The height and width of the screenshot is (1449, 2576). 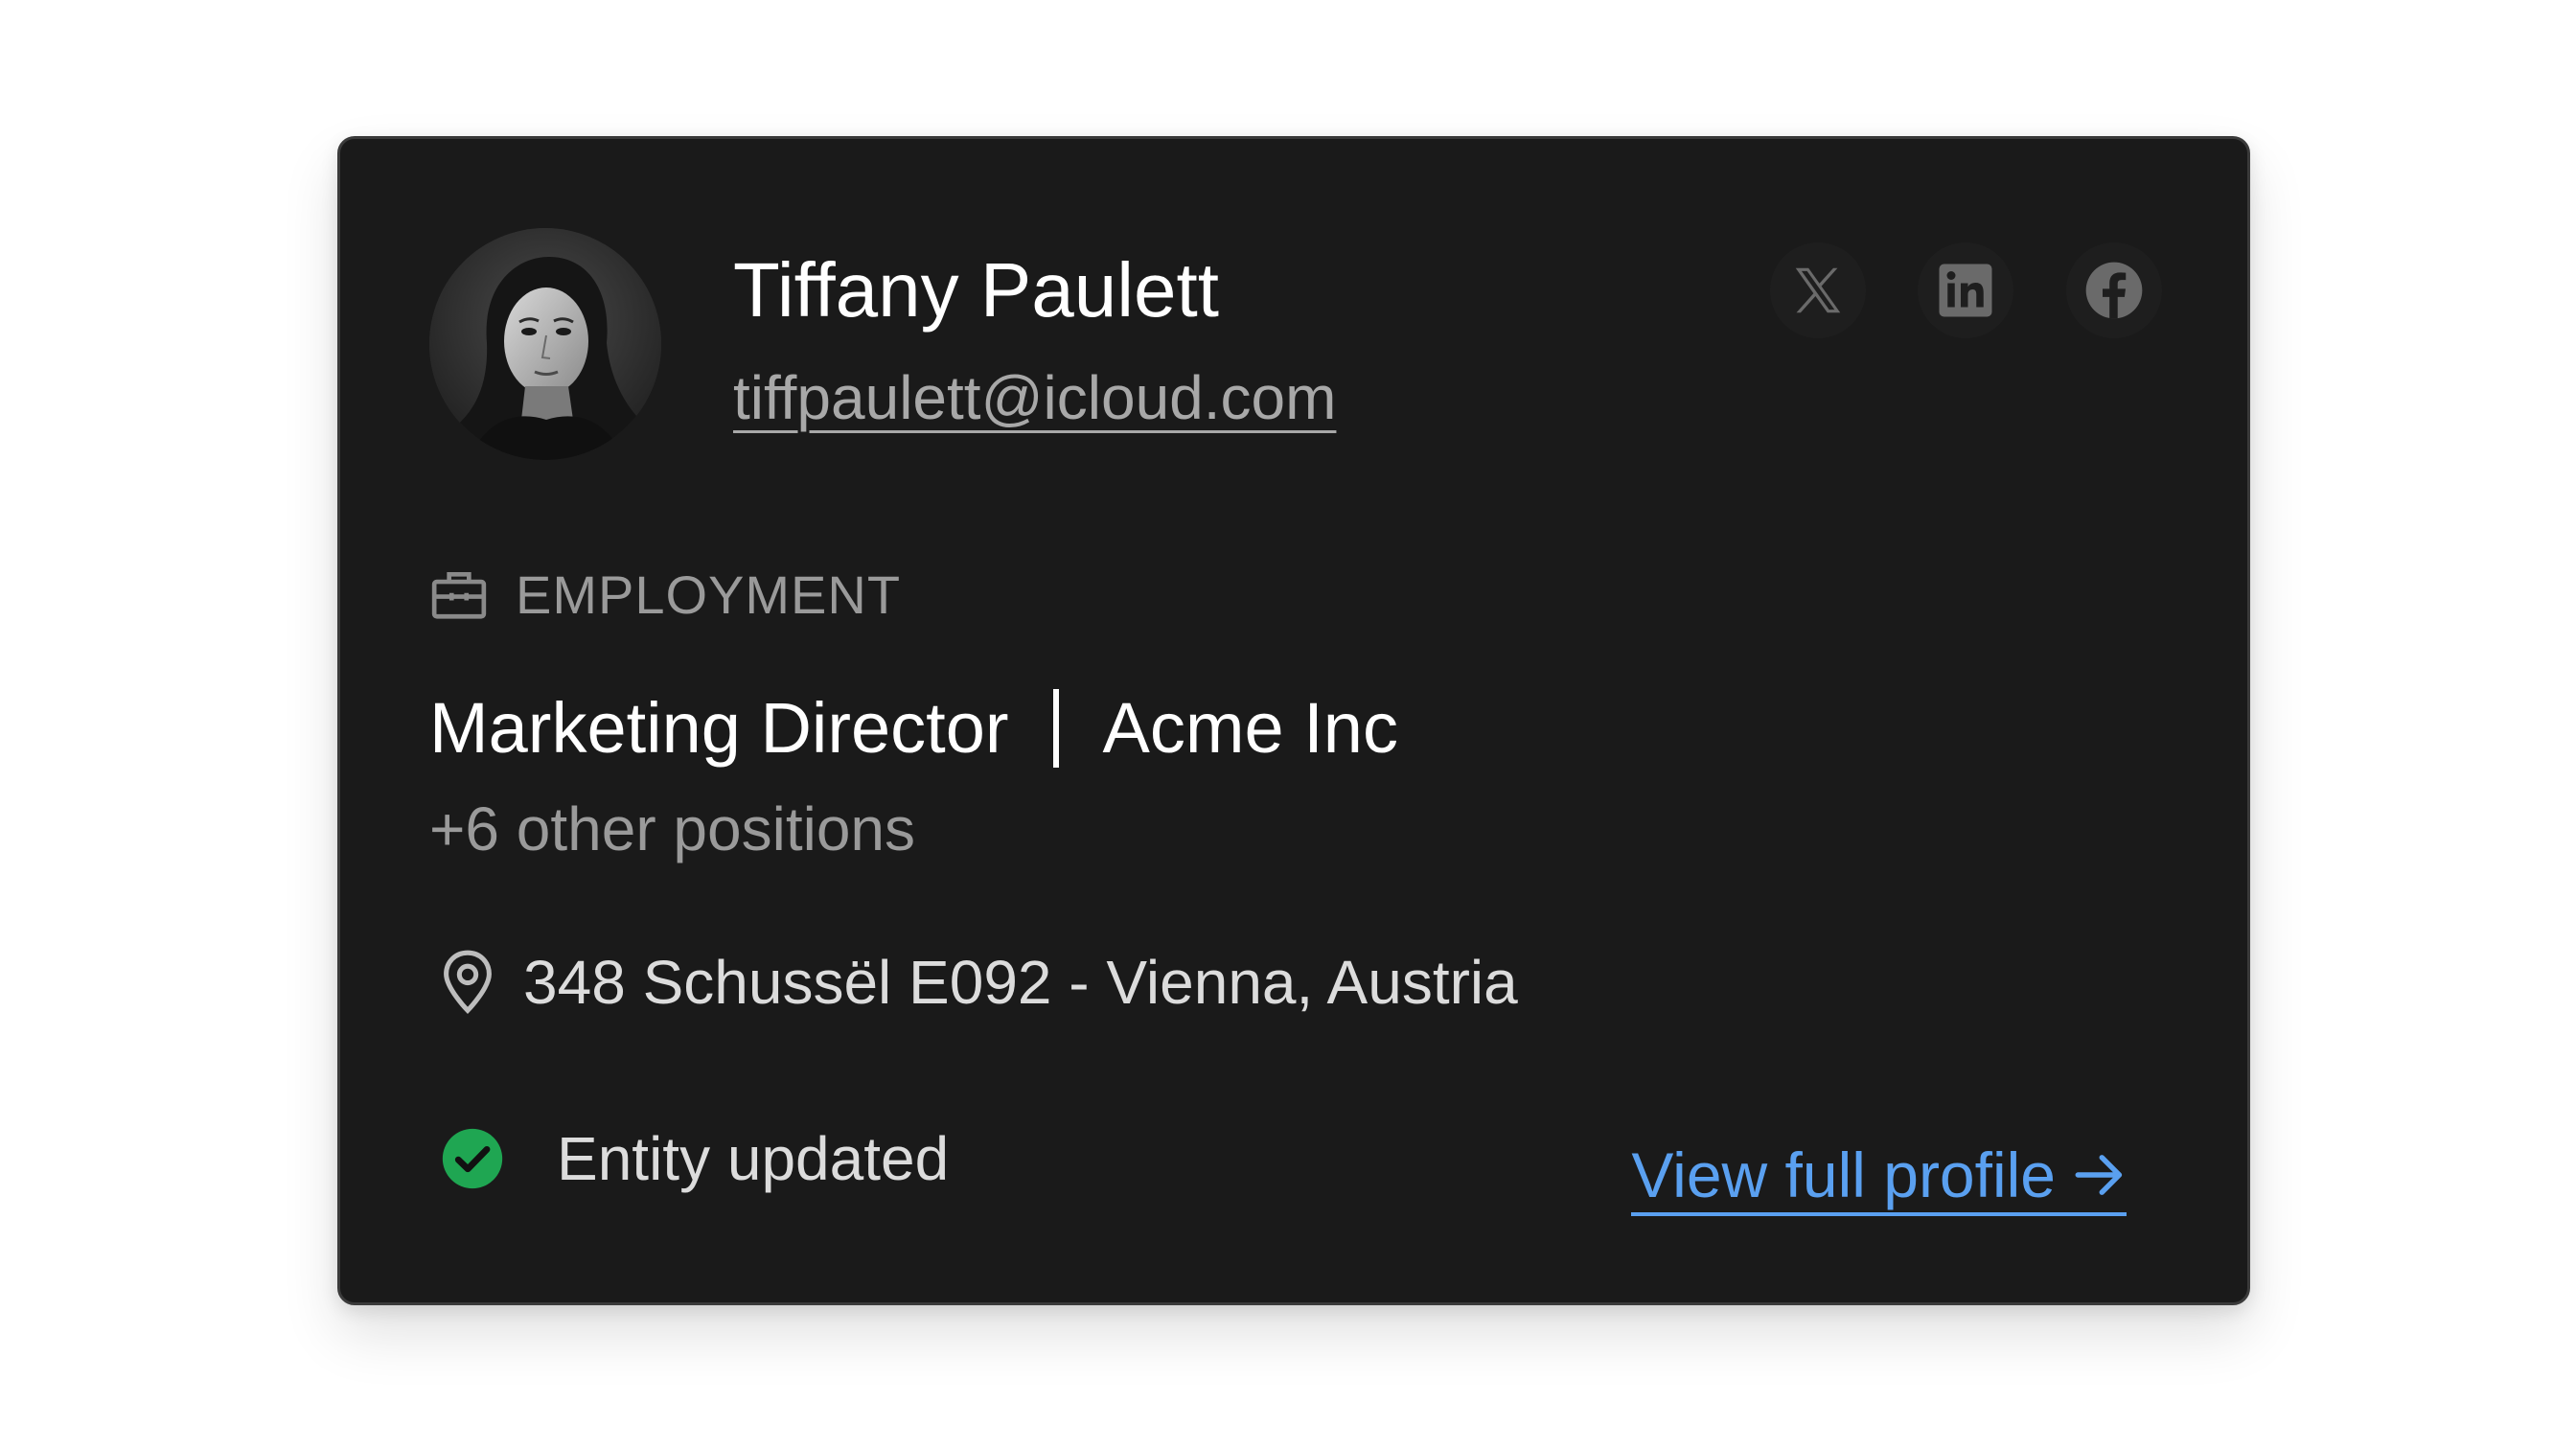 What do you see at coordinates (672, 829) in the screenshot?
I see `other-positions-text: +6 other positions` at bounding box center [672, 829].